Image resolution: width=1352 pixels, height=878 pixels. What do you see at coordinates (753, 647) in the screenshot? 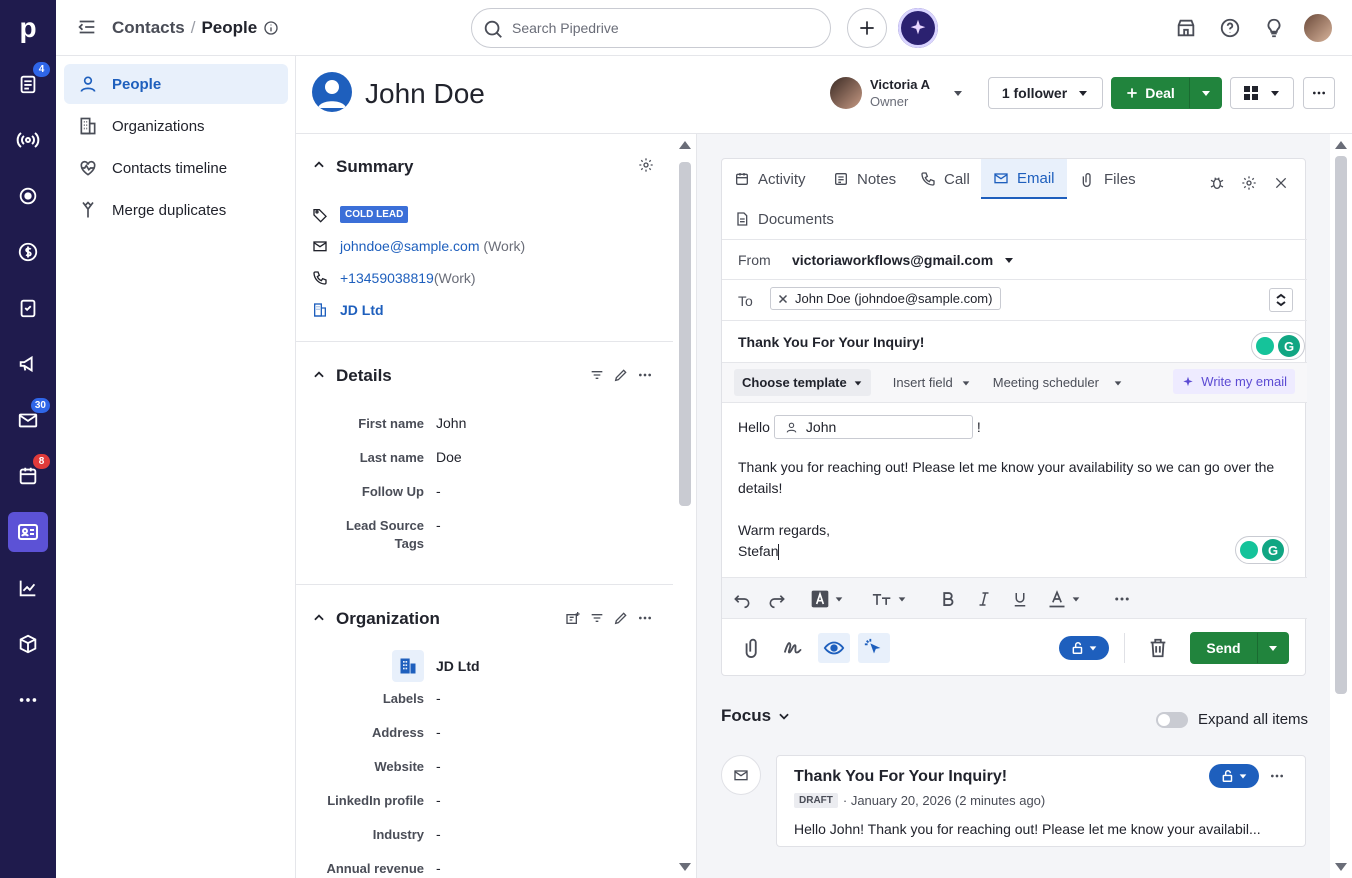
I see `attach-button` at bounding box center [753, 647].